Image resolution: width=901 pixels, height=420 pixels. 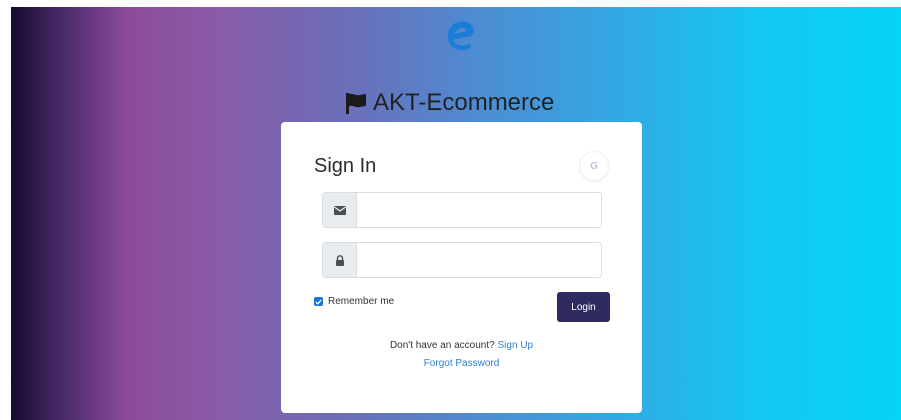 What do you see at coordinates (515, 345) in the screenshot?
I see `signup-link: Sign Up` at bounding box center [515, 345].